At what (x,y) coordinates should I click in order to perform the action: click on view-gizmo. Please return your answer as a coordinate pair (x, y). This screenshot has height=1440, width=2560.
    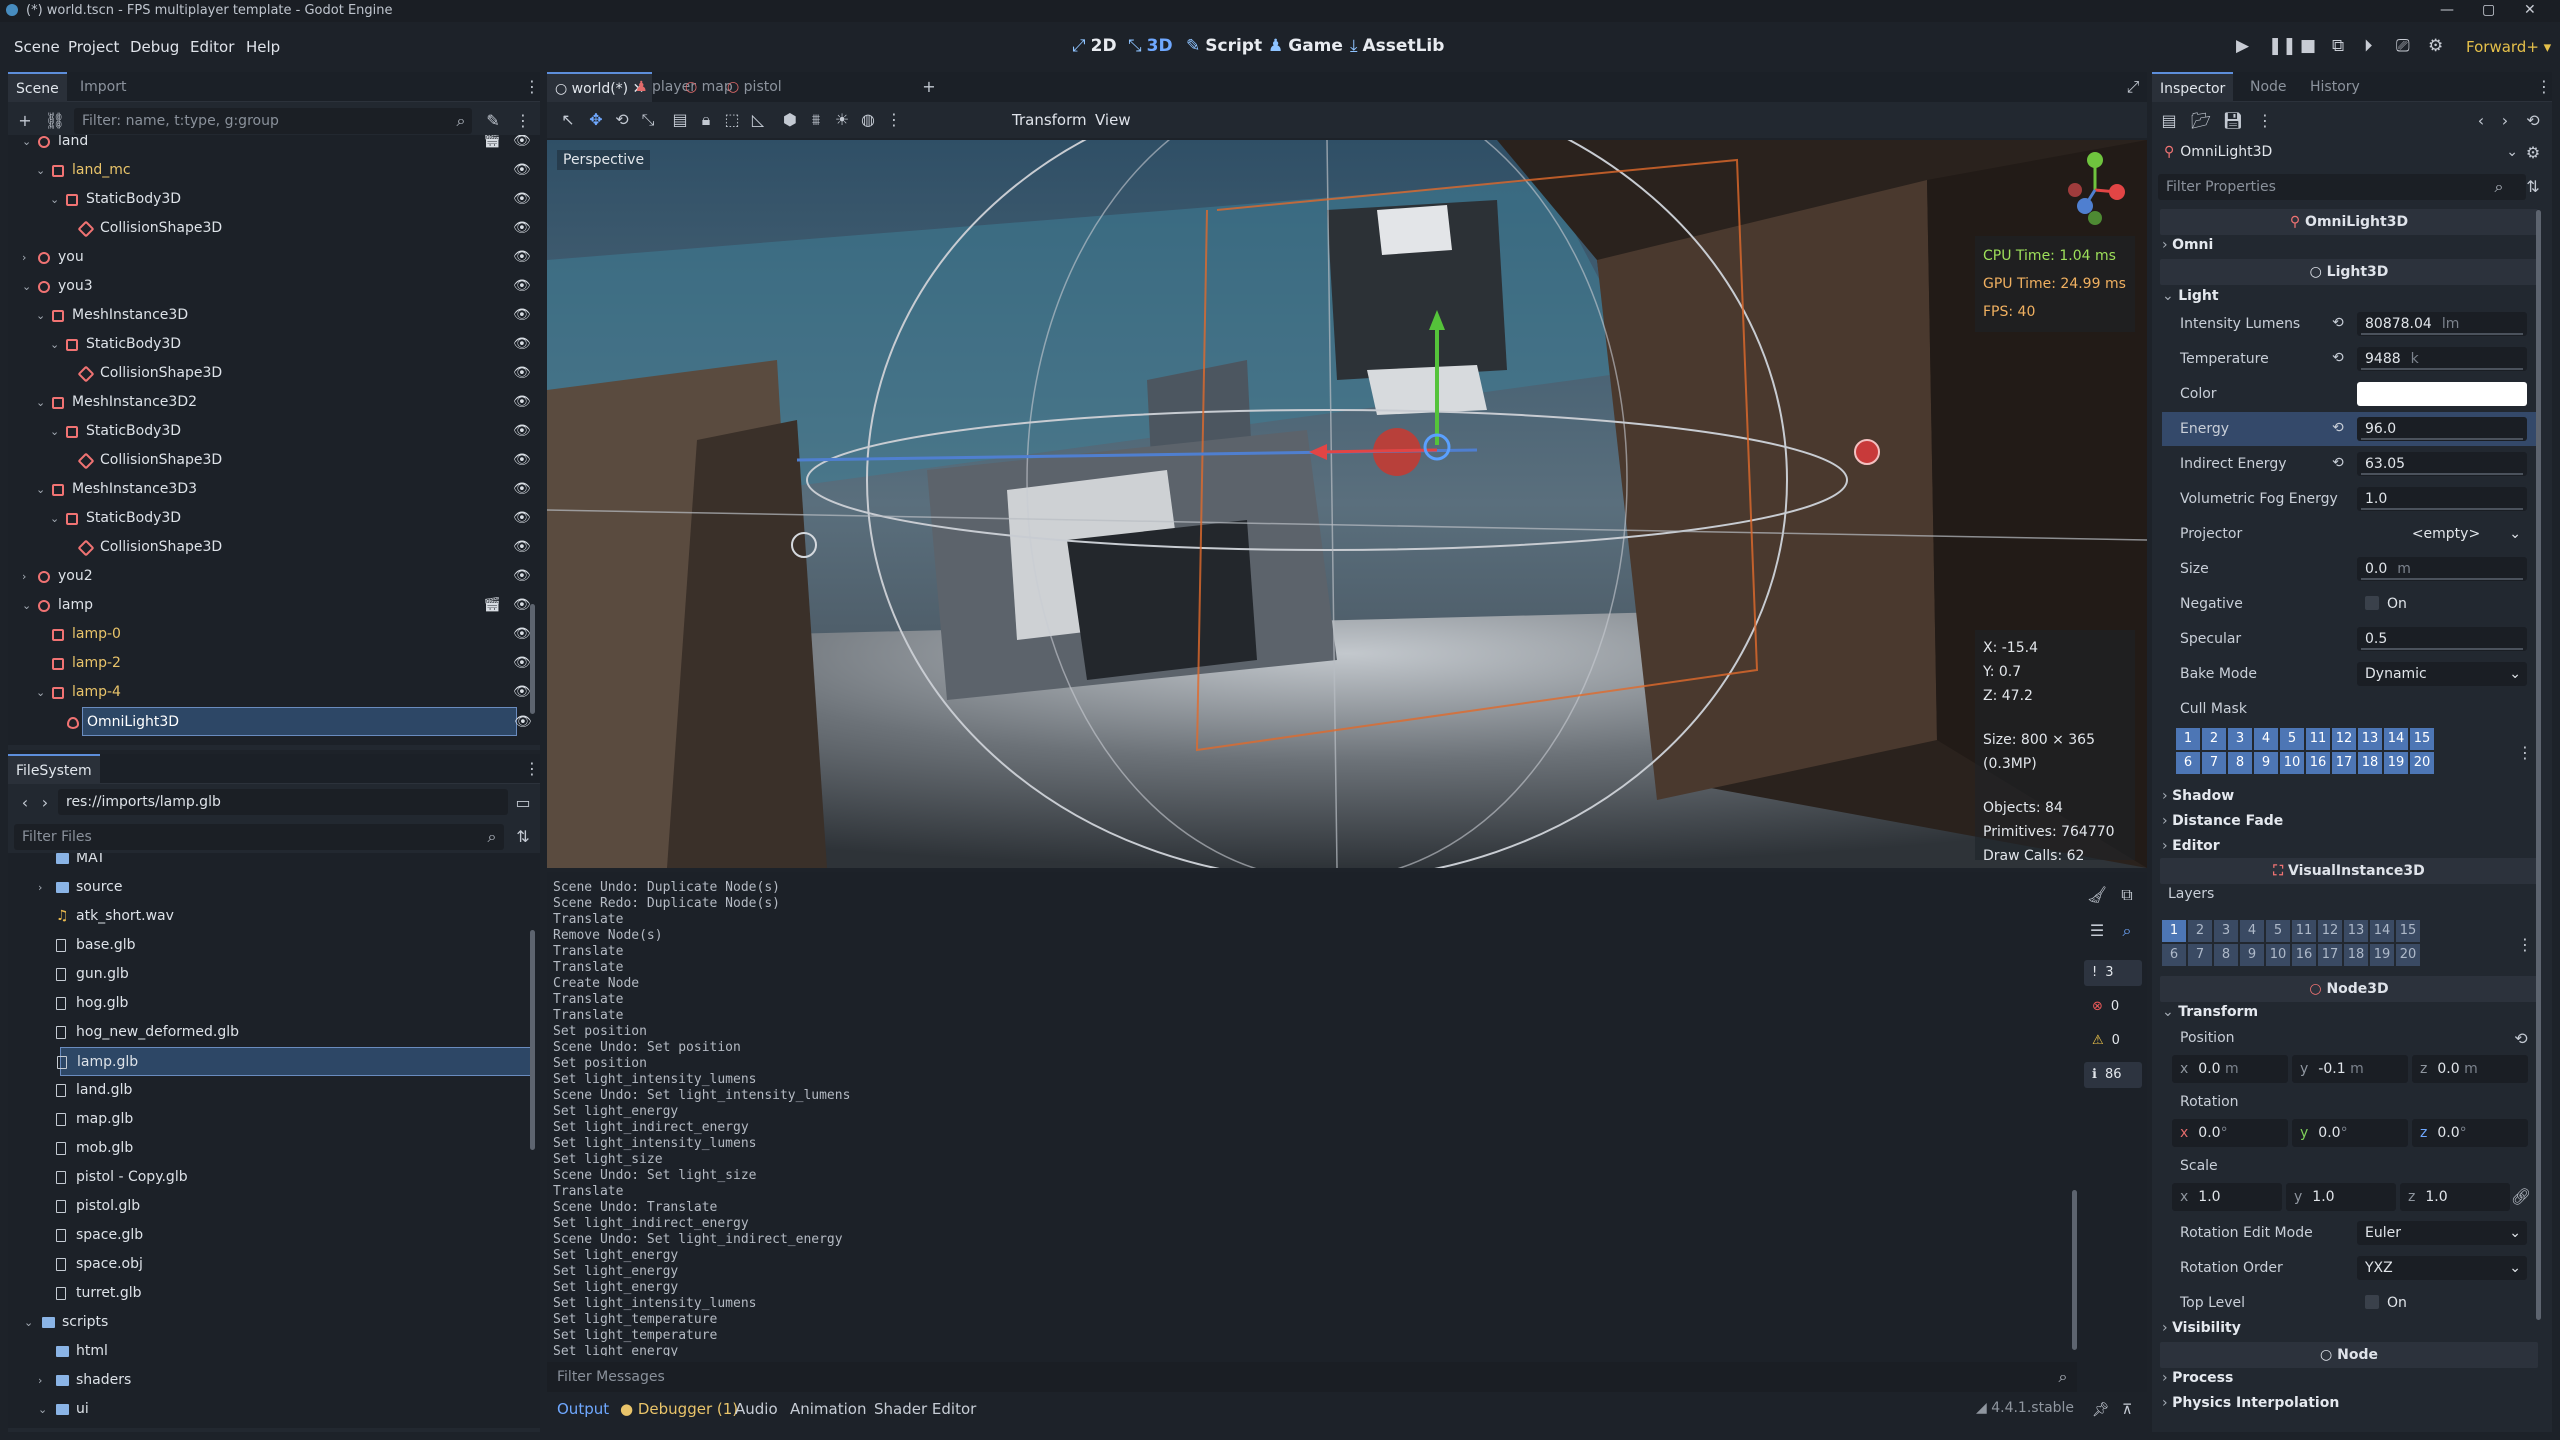
    Looking at the image, I should click on (2095, 188).